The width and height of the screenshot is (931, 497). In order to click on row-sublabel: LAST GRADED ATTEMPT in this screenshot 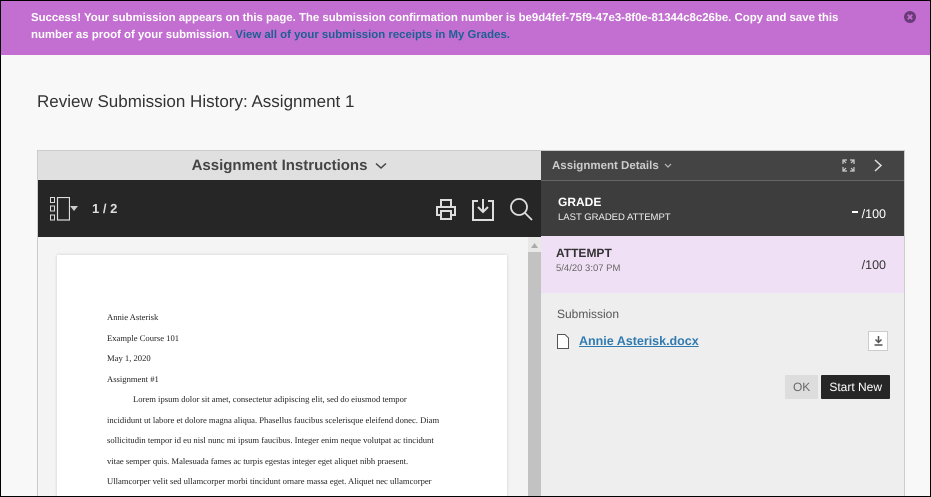, I will do `click(615, 217)`.